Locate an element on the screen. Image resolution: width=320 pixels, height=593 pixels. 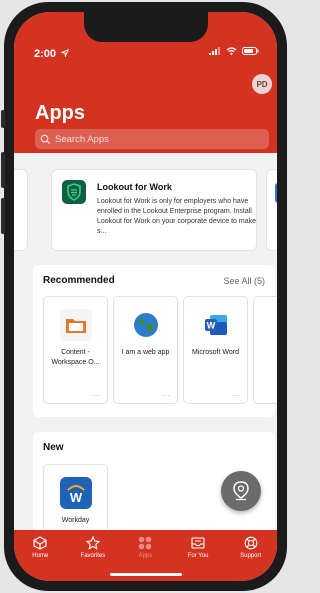
status-time-text: 2:00 is located at coordinates (45, 54).